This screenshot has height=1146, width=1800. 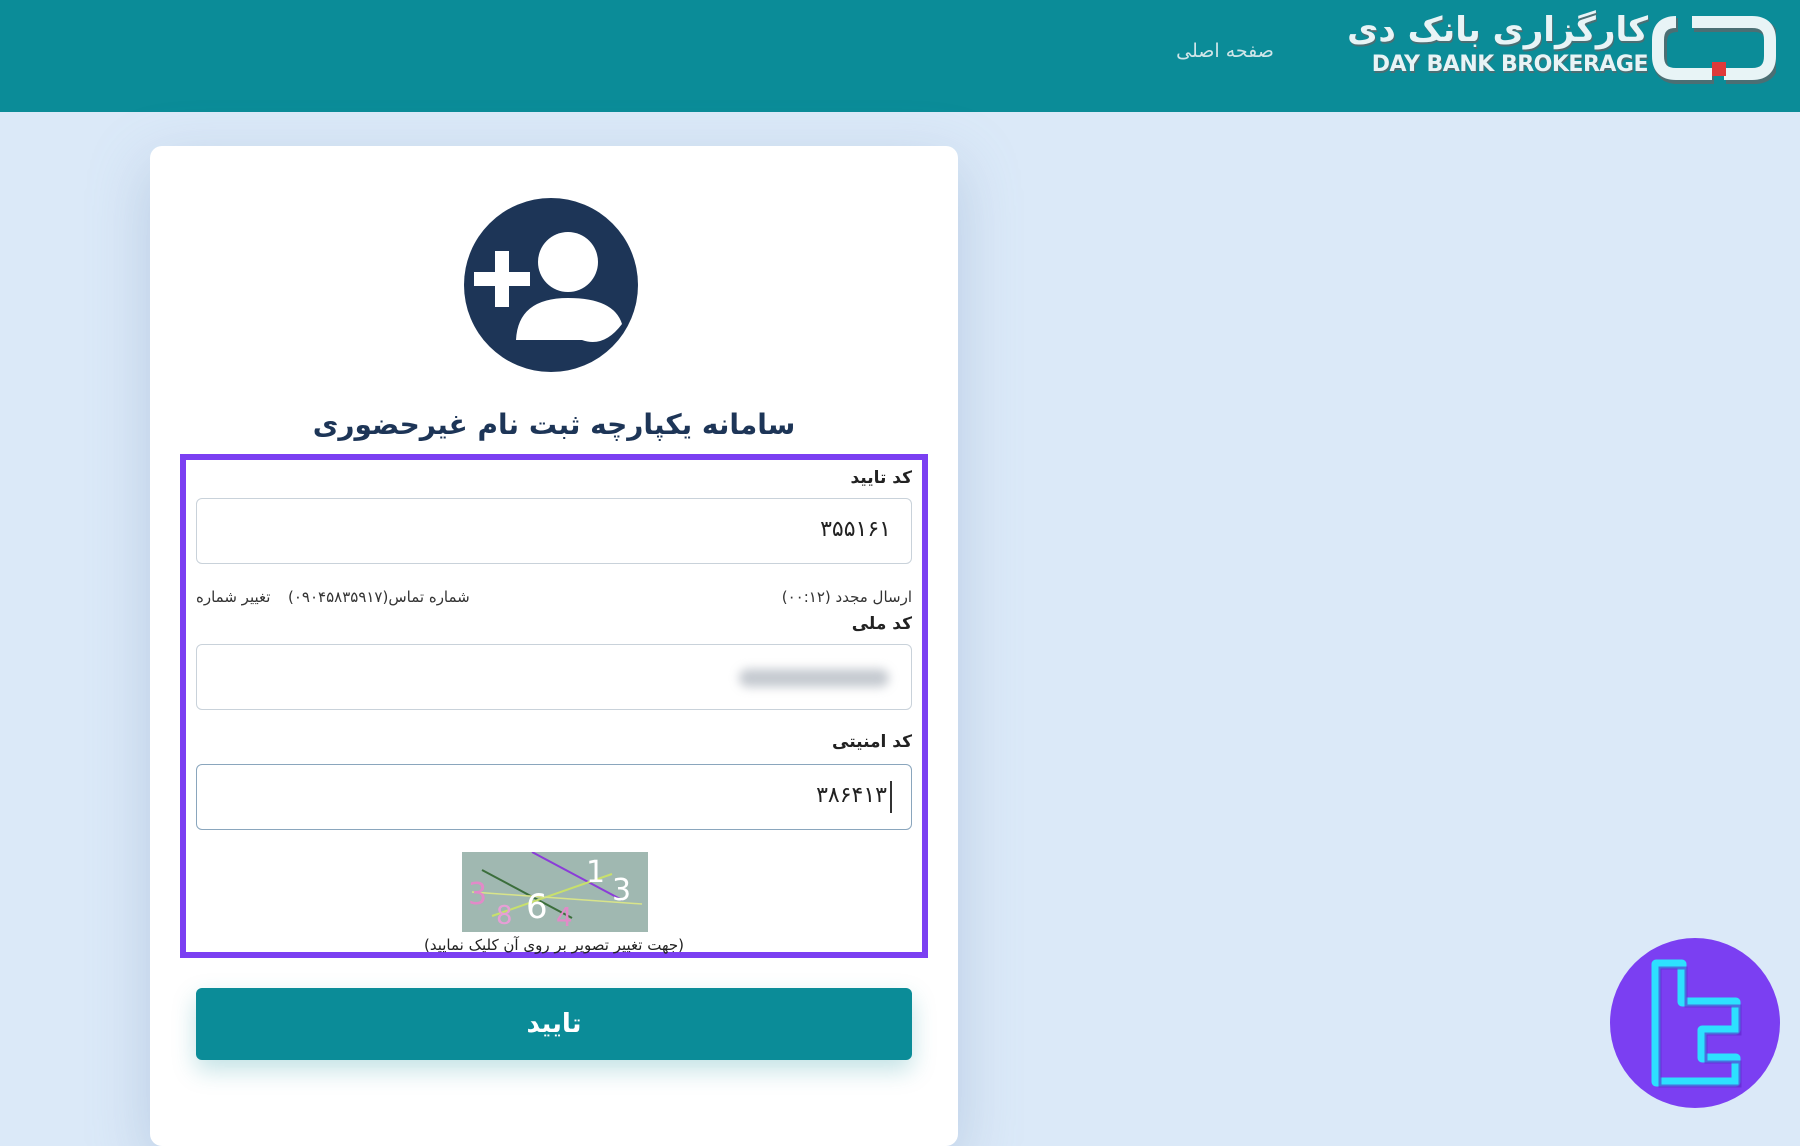 What do you see at coordinates (555, 892) in the screenshot?
I see `captcha-image: 3 8 6 4 1 3` at bounding box center [555, 892].